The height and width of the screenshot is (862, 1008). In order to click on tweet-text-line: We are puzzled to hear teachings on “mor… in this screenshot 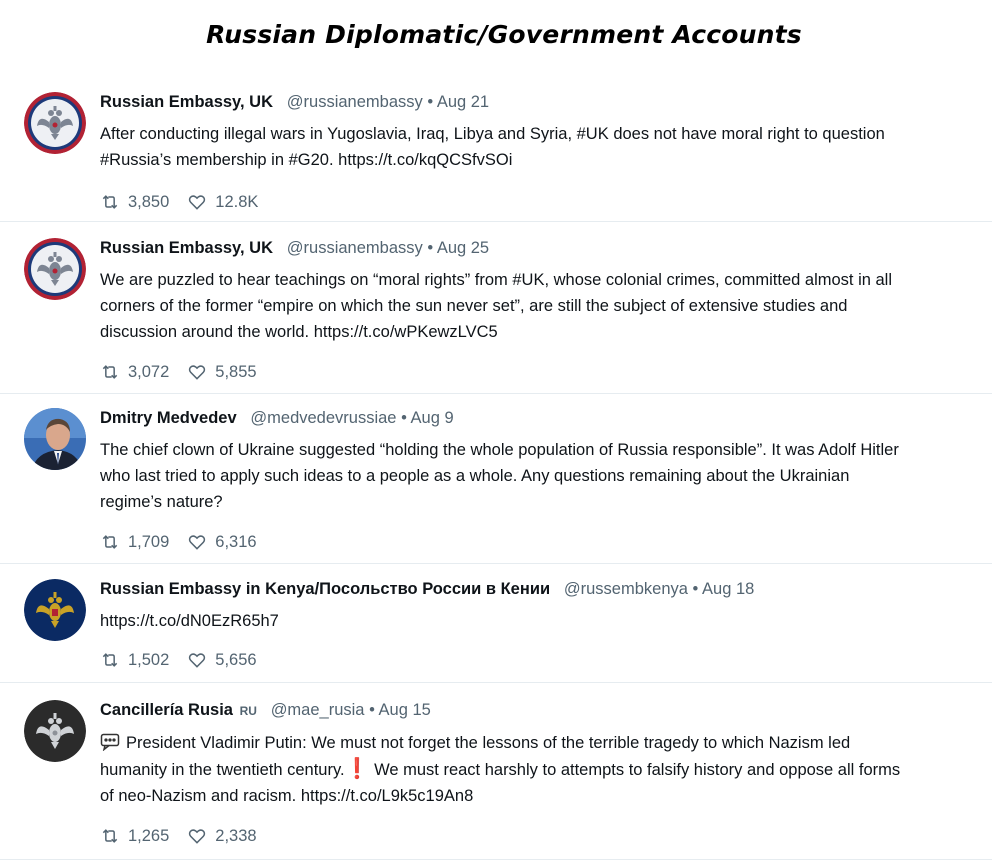, I will do `click(496, 280)`.